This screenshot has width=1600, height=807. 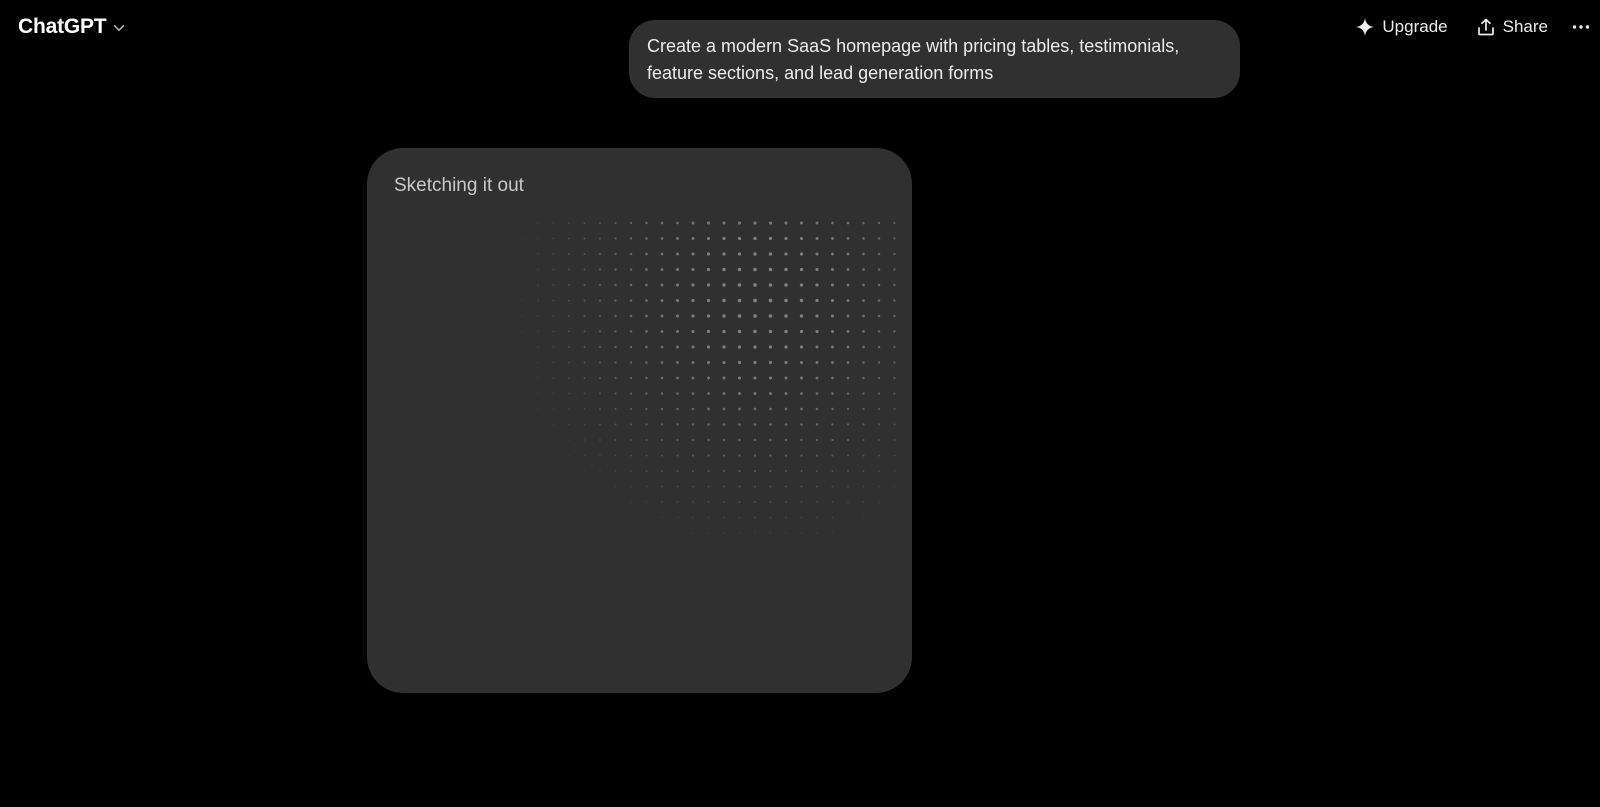 What do you see at coordinates (1581, 27) in the screenshot?
I see `more-options-button` at bounding box center [1581, 27].